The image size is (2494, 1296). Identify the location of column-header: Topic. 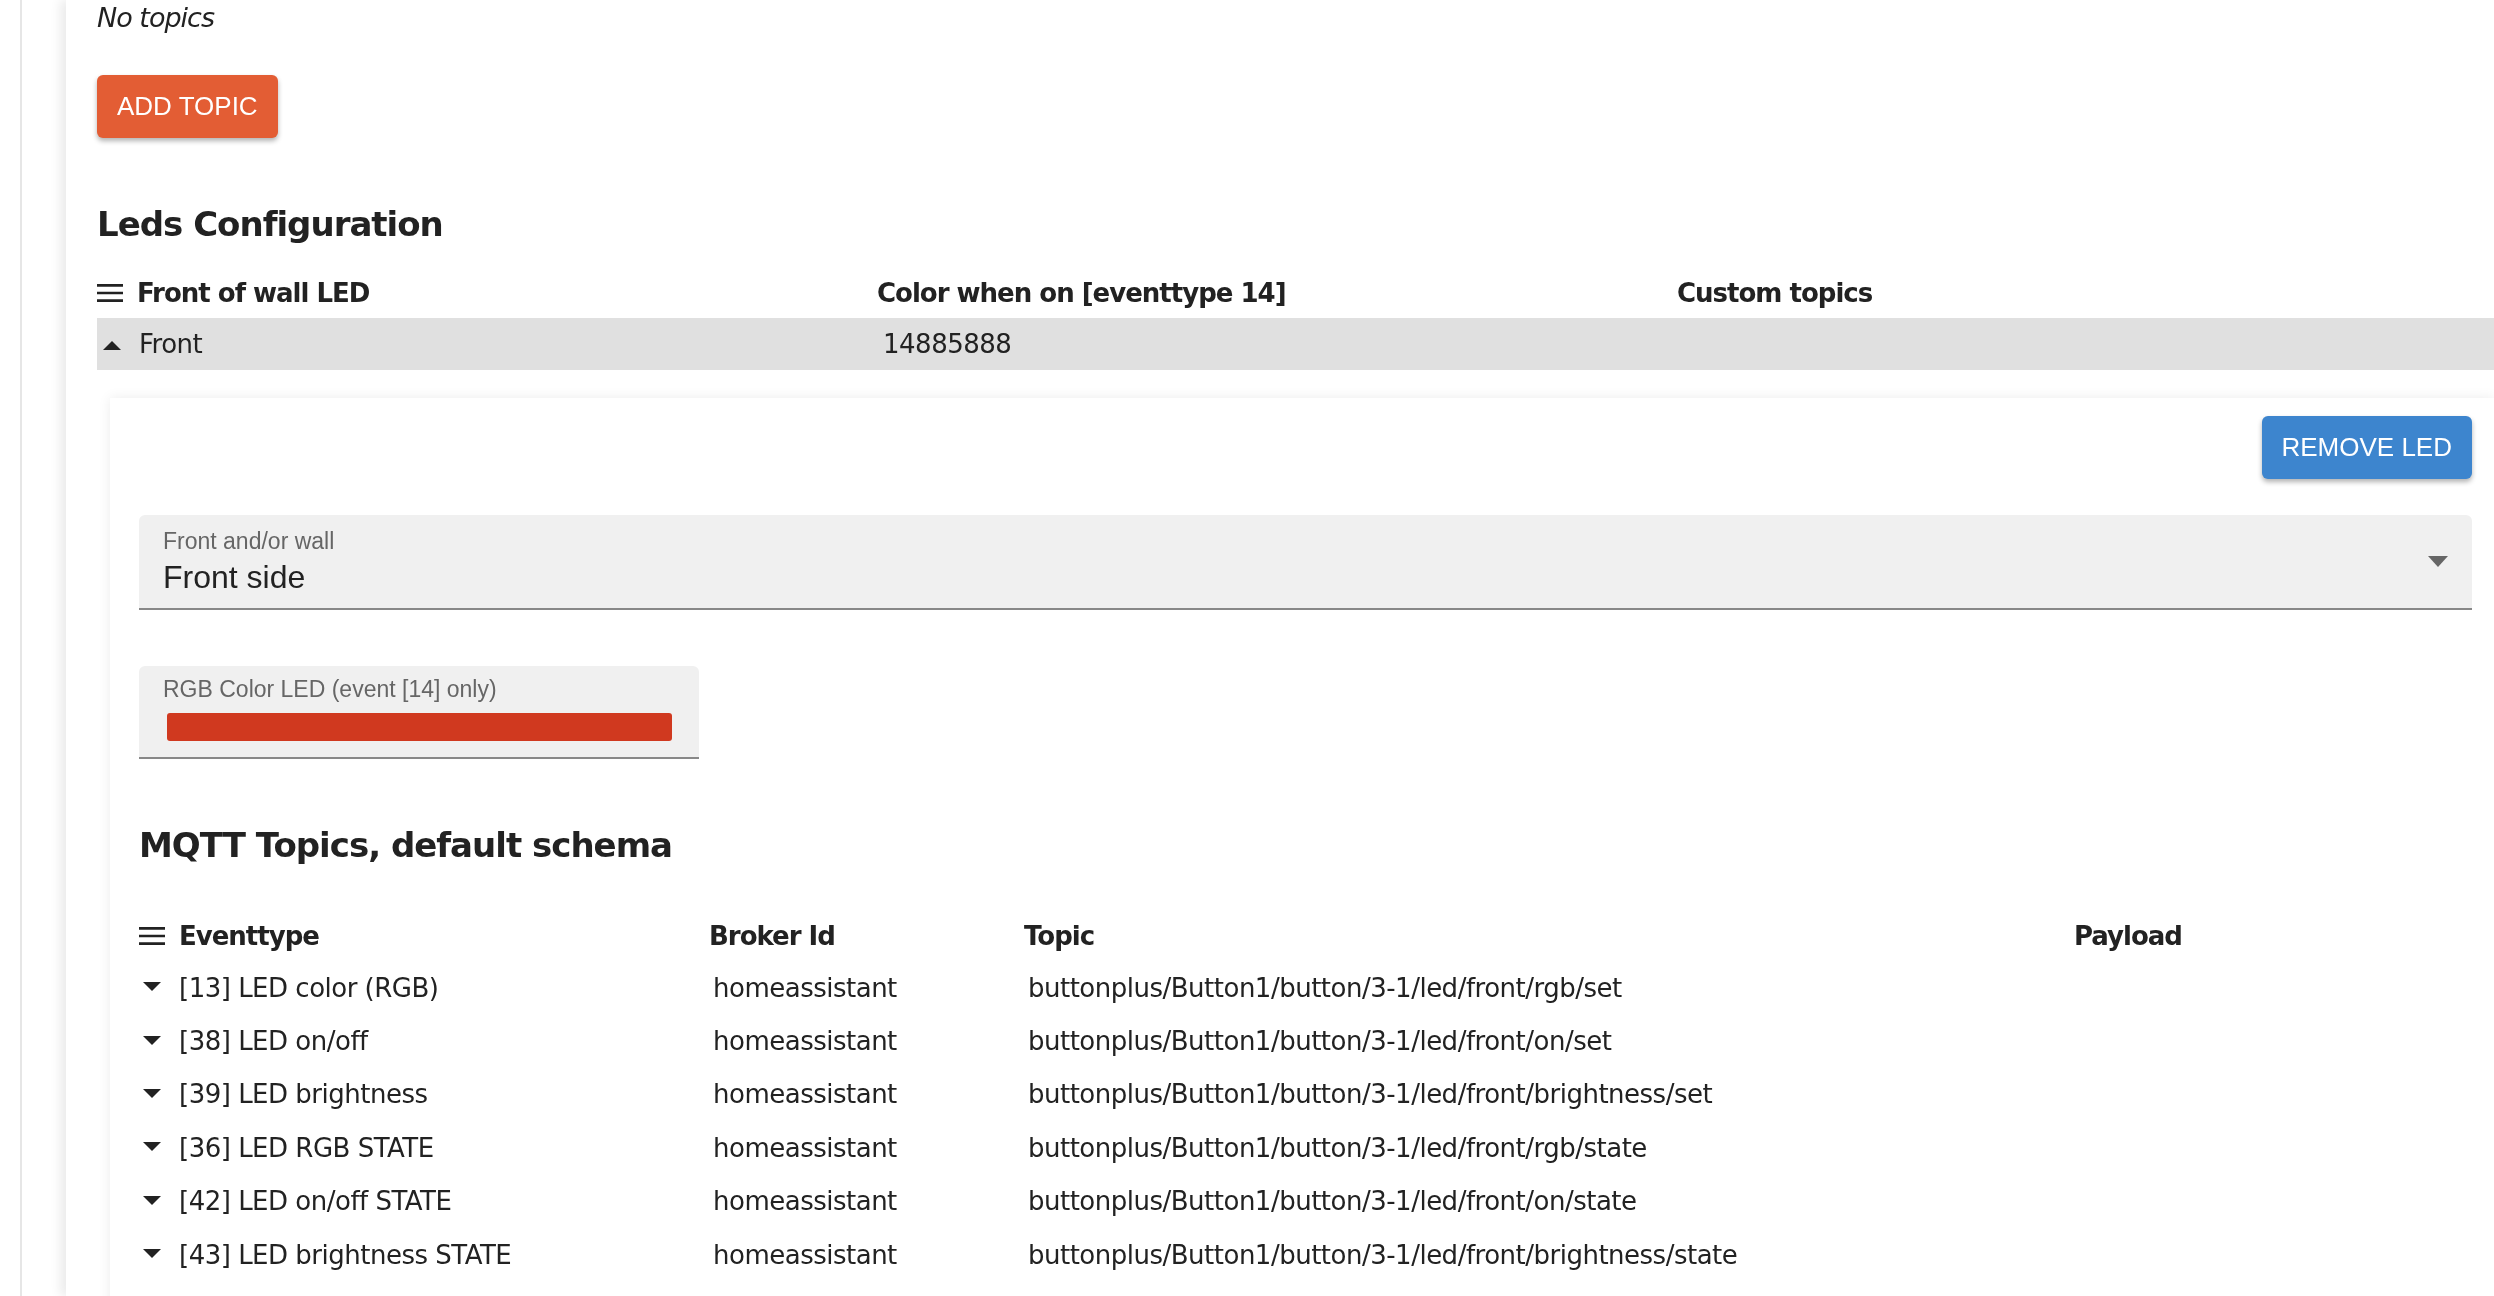
(1059, 936).